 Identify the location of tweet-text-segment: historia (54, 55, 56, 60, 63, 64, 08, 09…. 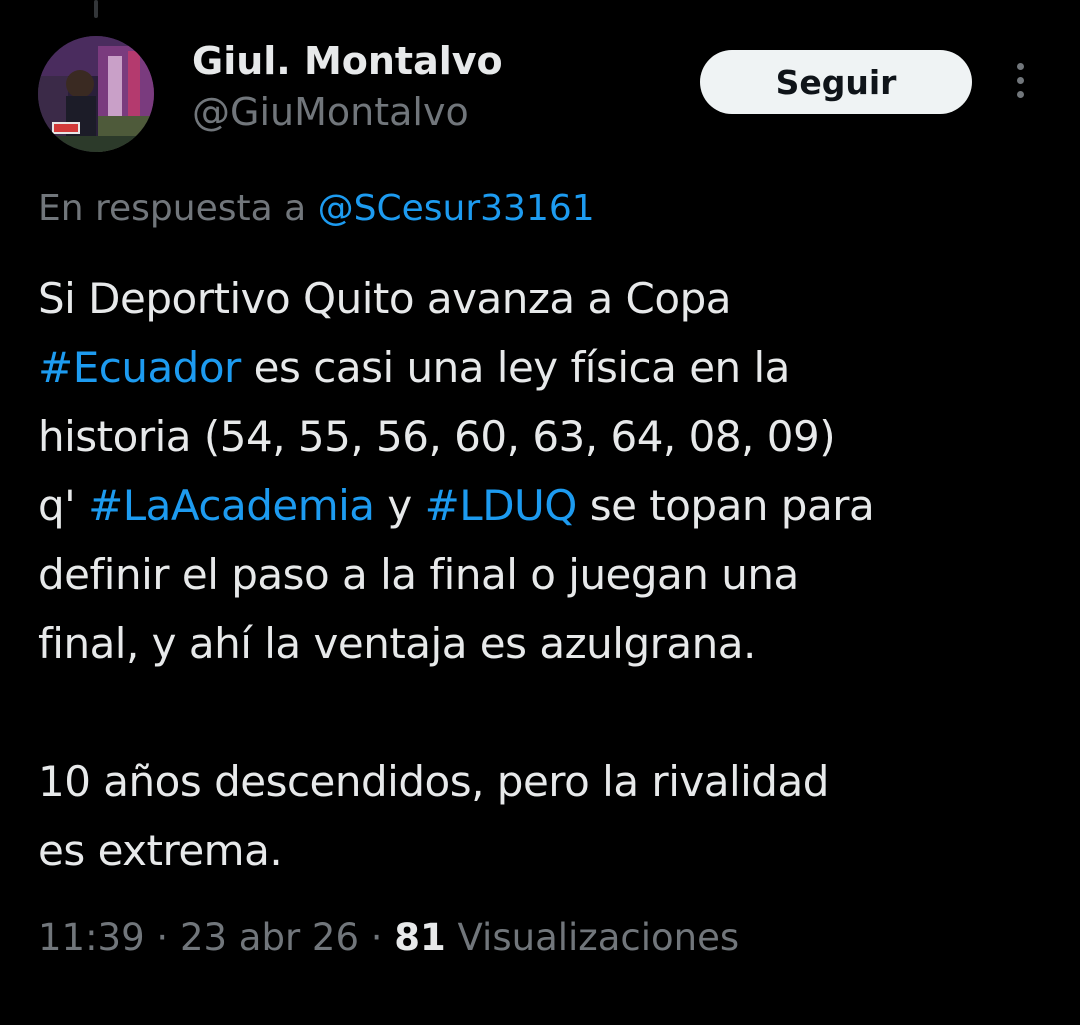
(437, 436).